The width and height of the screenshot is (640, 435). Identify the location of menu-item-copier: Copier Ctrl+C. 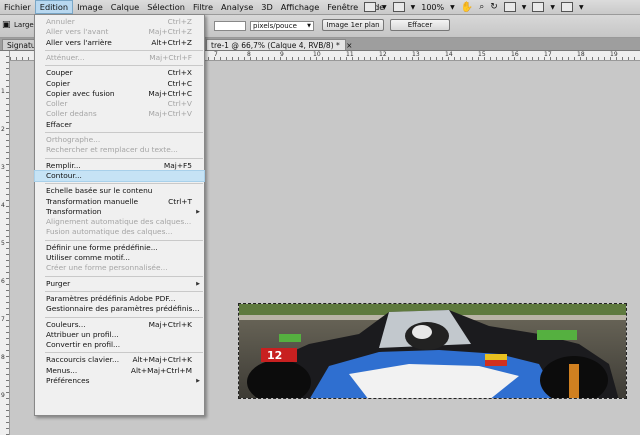
(119, 84).